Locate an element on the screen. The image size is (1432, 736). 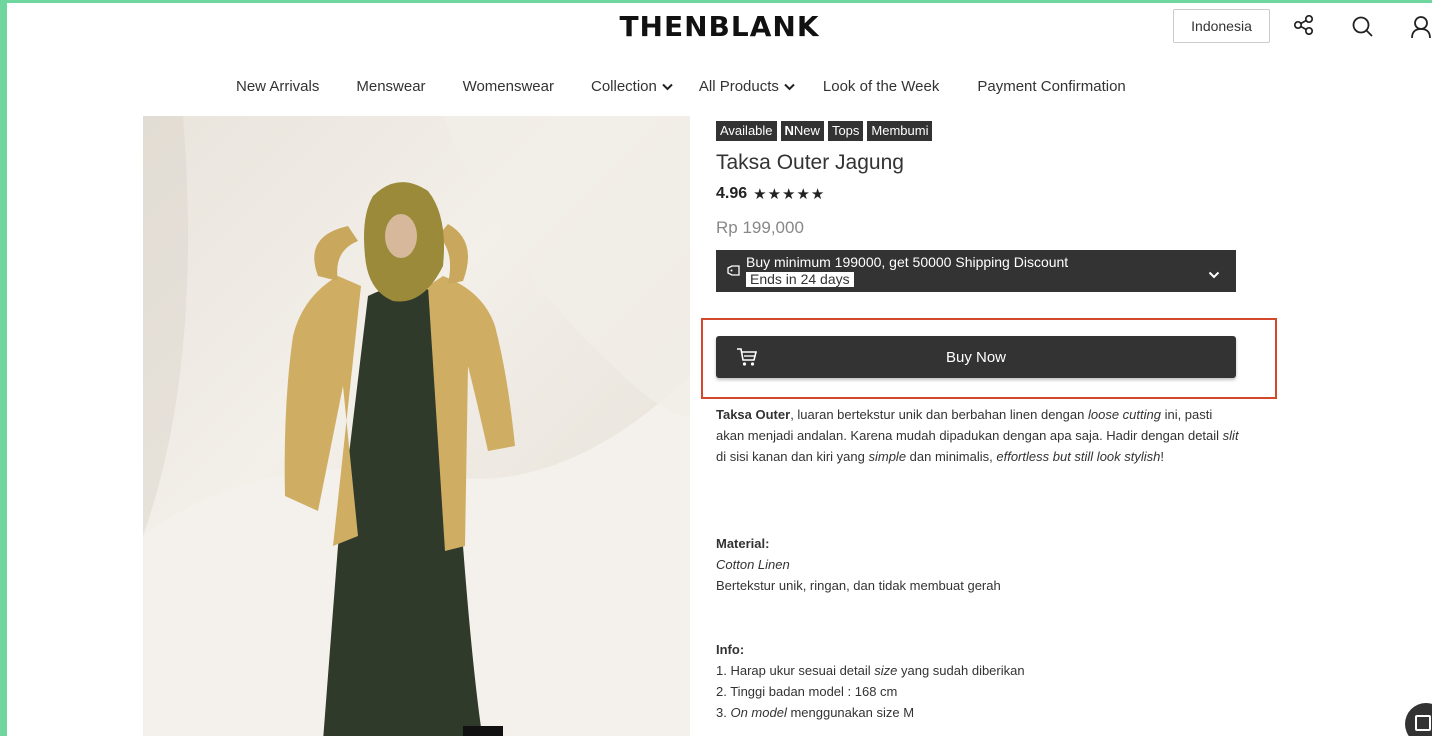
tag-icon is located at coordinates (733, 272).